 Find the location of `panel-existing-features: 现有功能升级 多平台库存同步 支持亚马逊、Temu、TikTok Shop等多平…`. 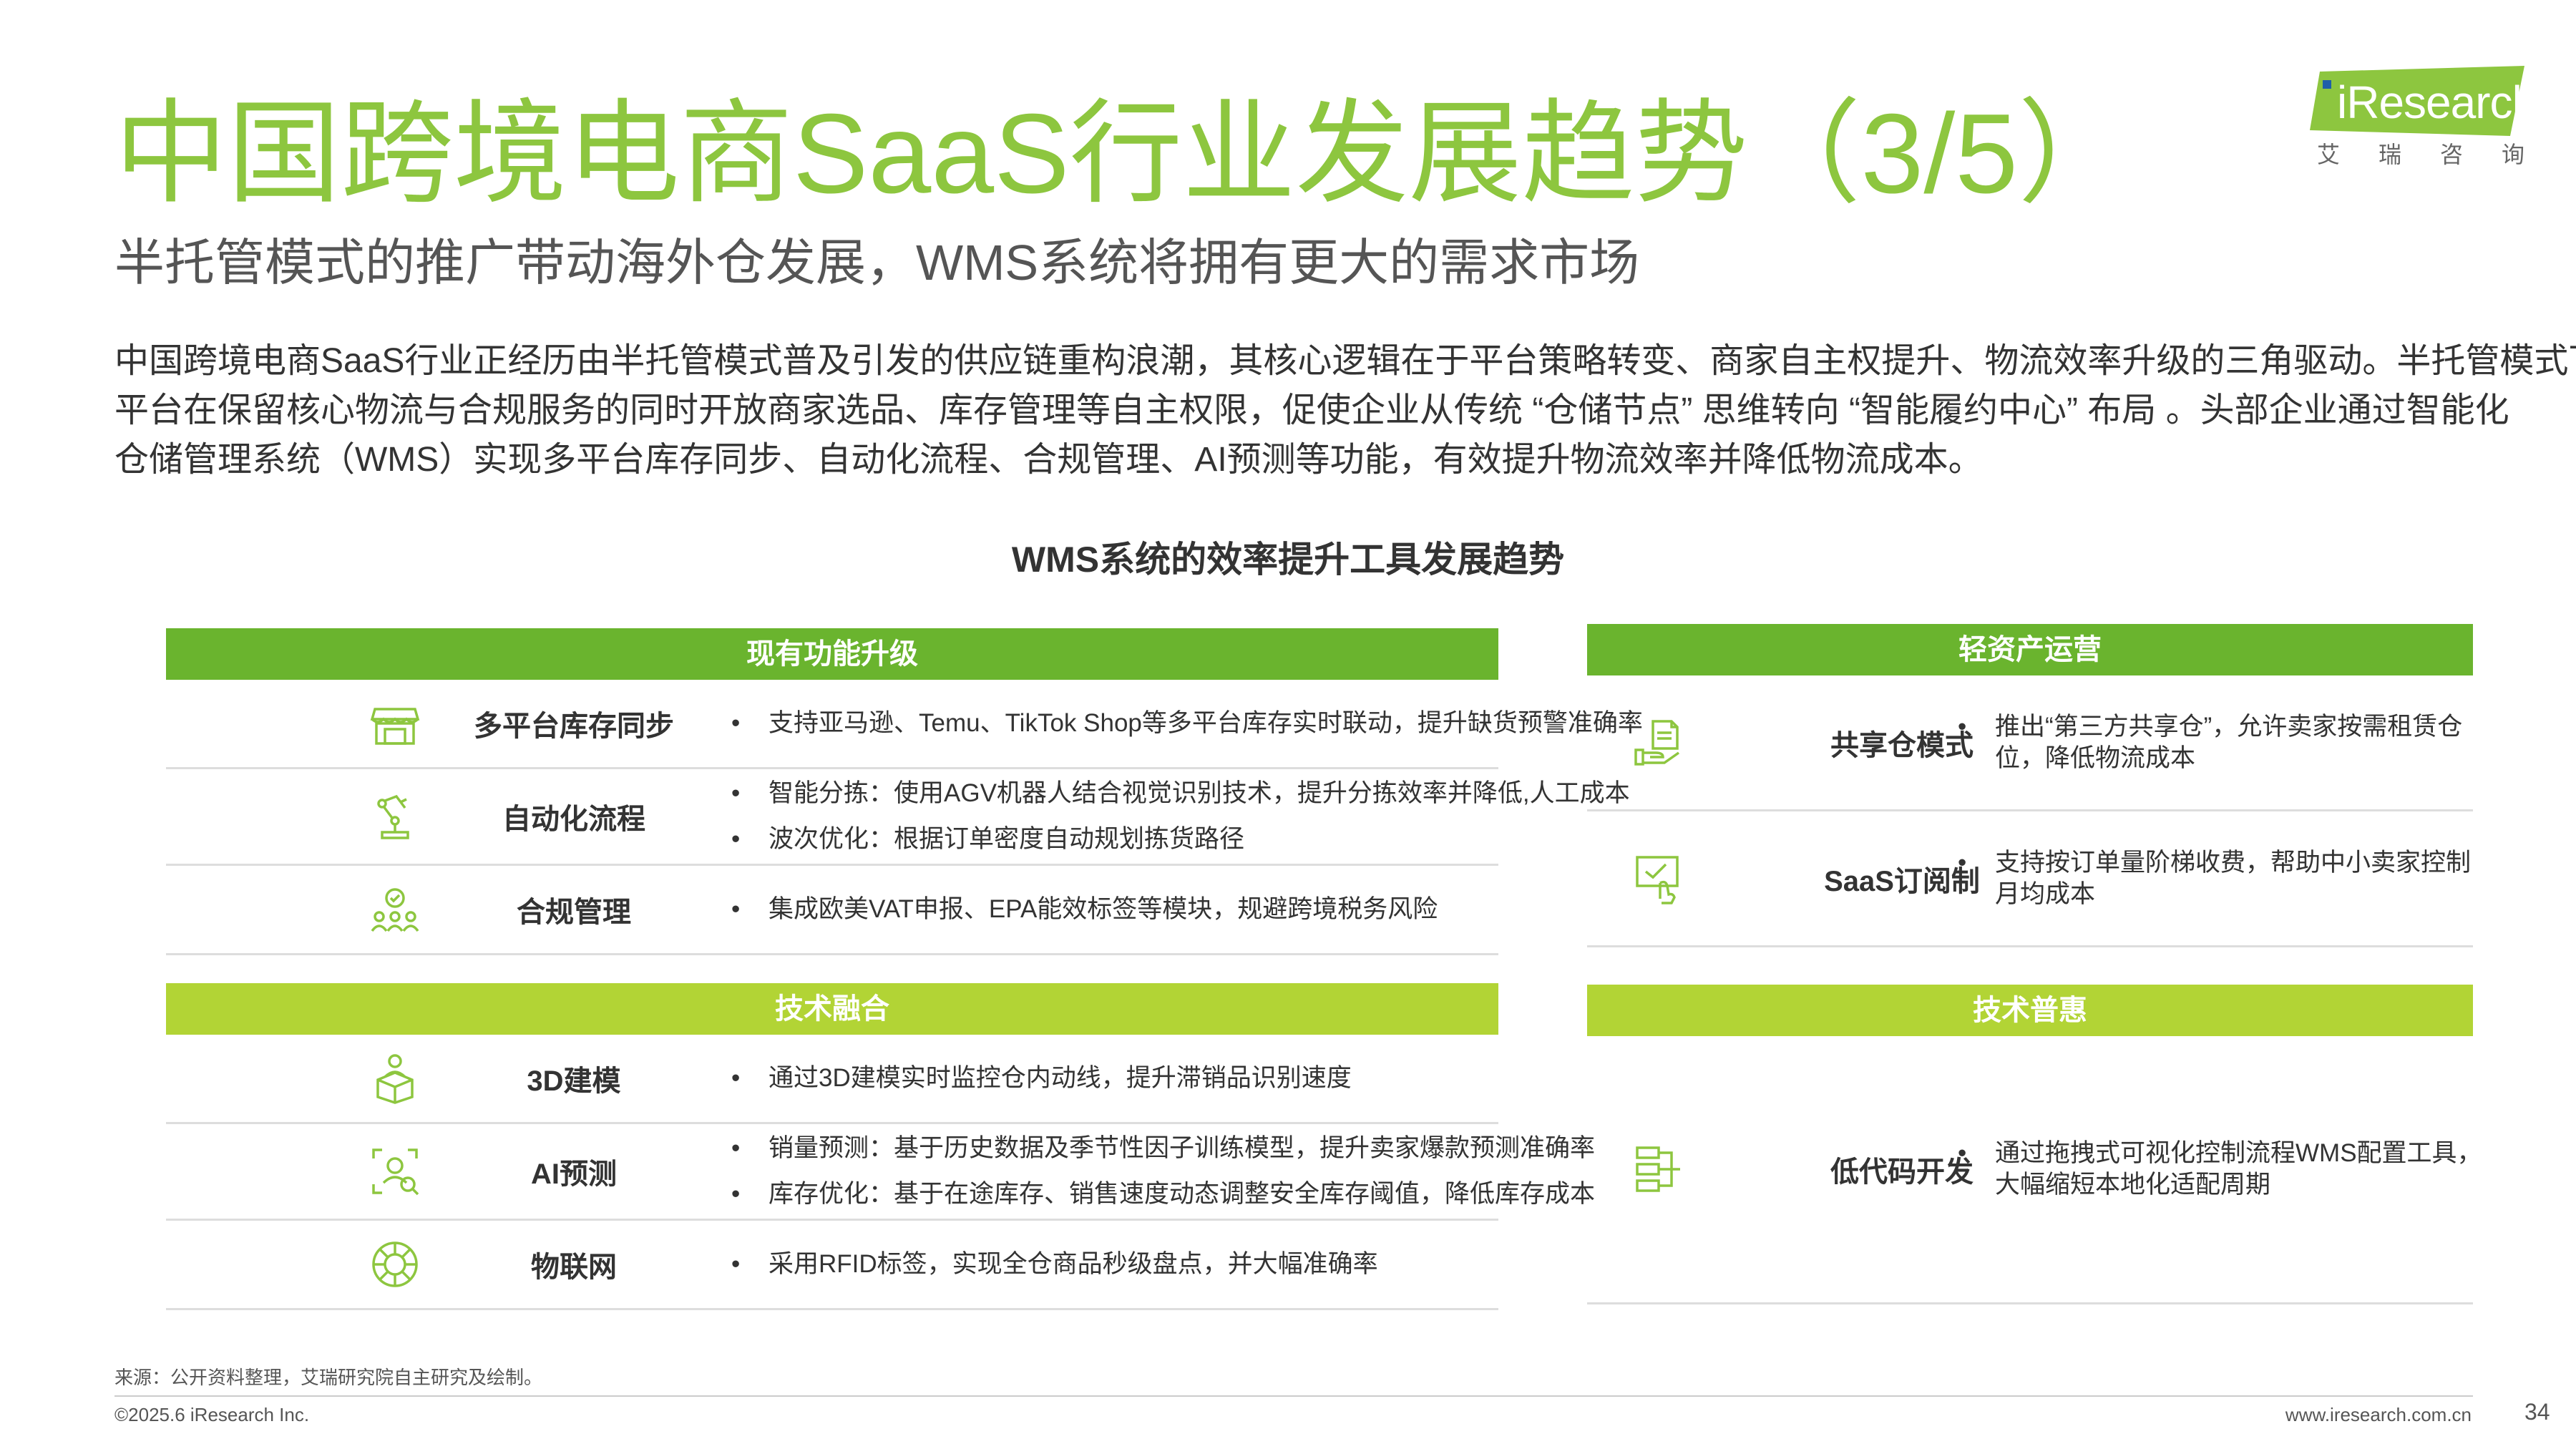

panel-existing-features: 现有功能升级 多平台库存同步 支持亚马逊、Temu、TikTok Shop等多平… is located at coordinates (904, 791).